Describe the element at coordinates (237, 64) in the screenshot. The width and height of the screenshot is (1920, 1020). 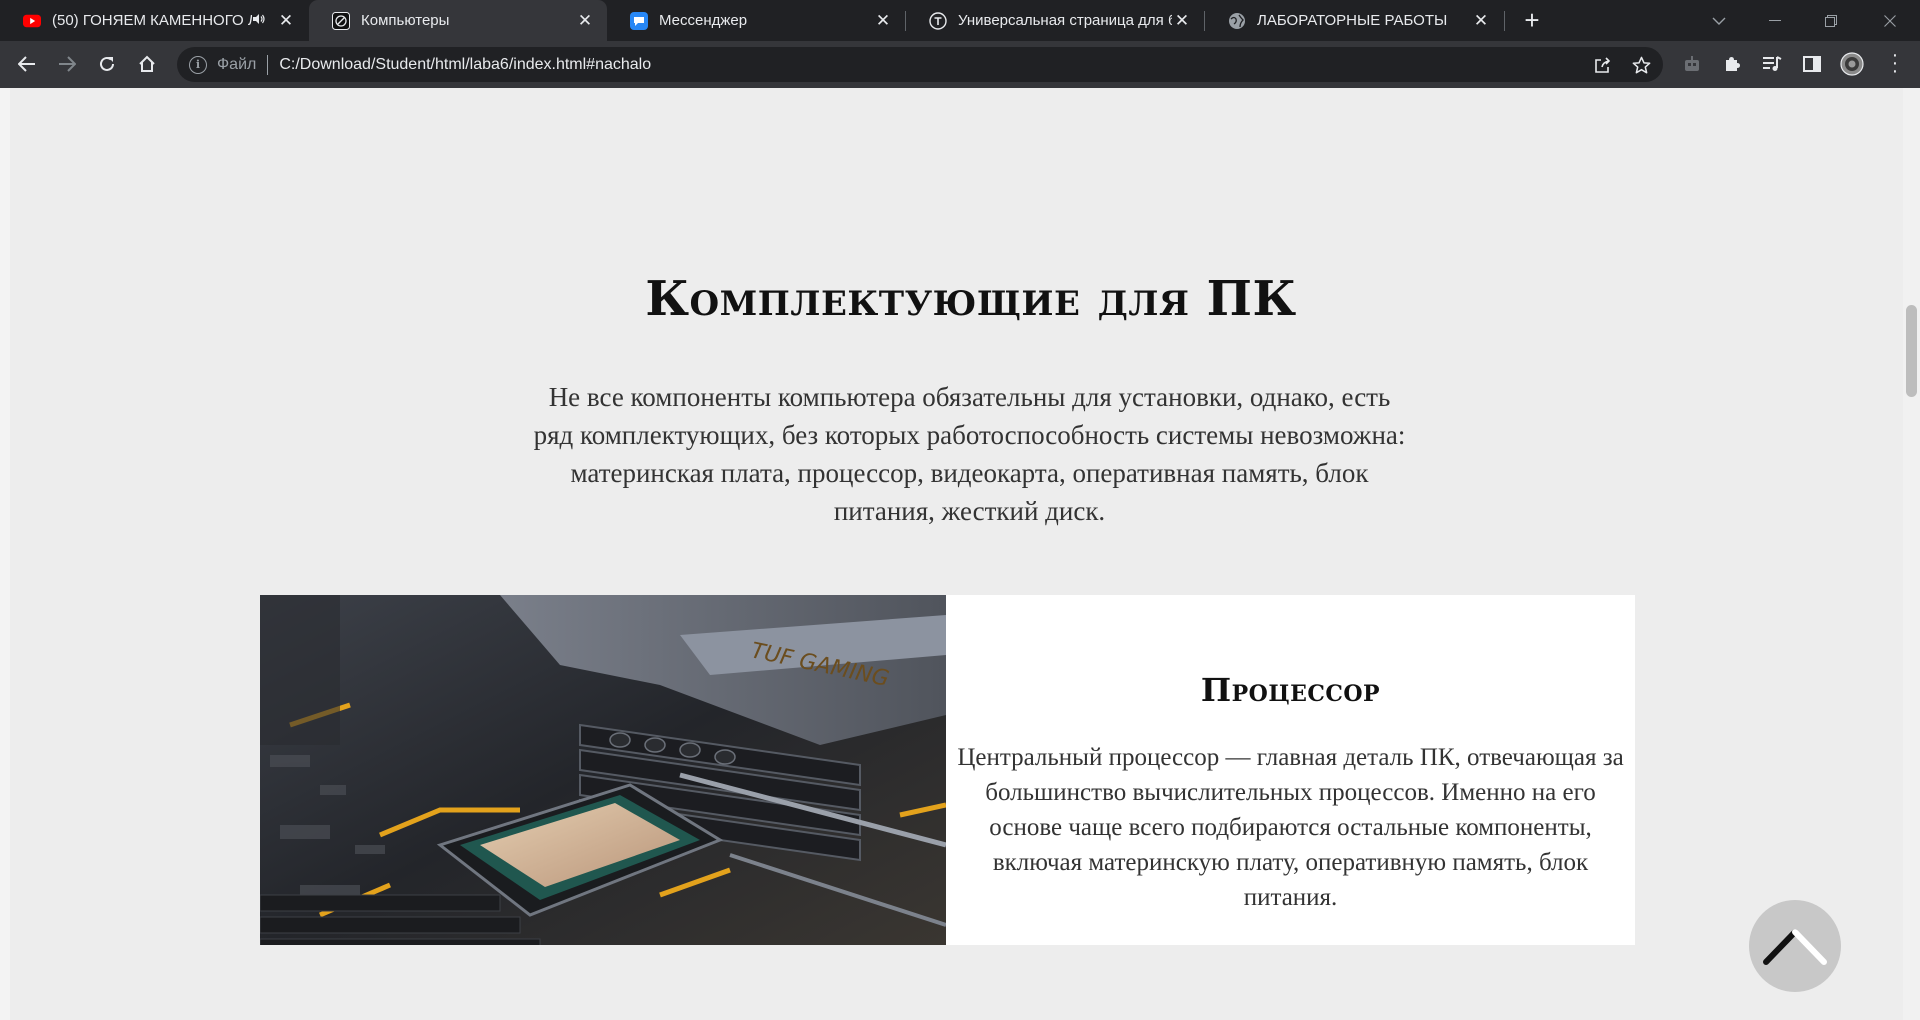
I see `scheme-label: Файл` at that location.